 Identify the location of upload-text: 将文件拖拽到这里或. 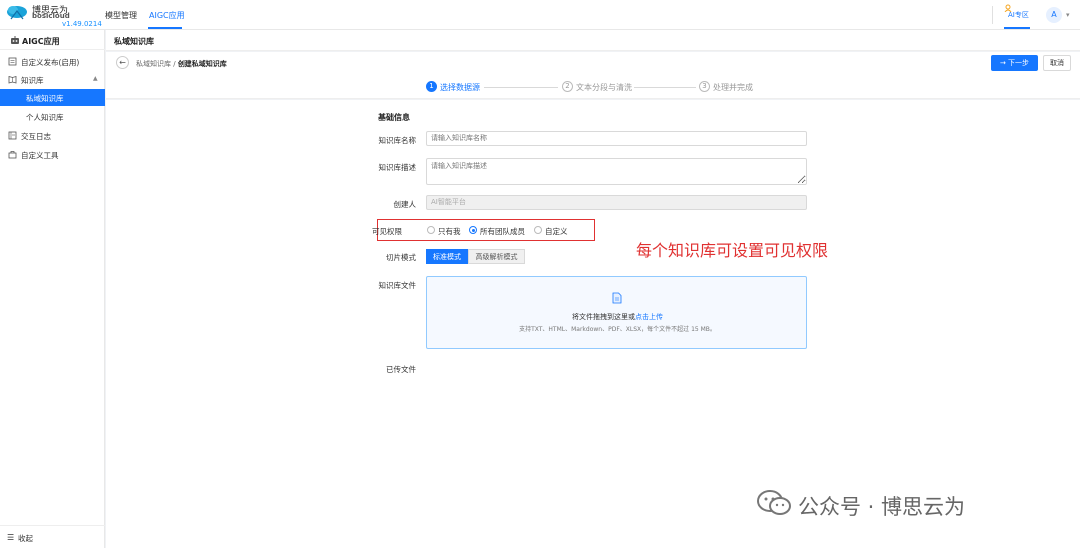
(603, 317).